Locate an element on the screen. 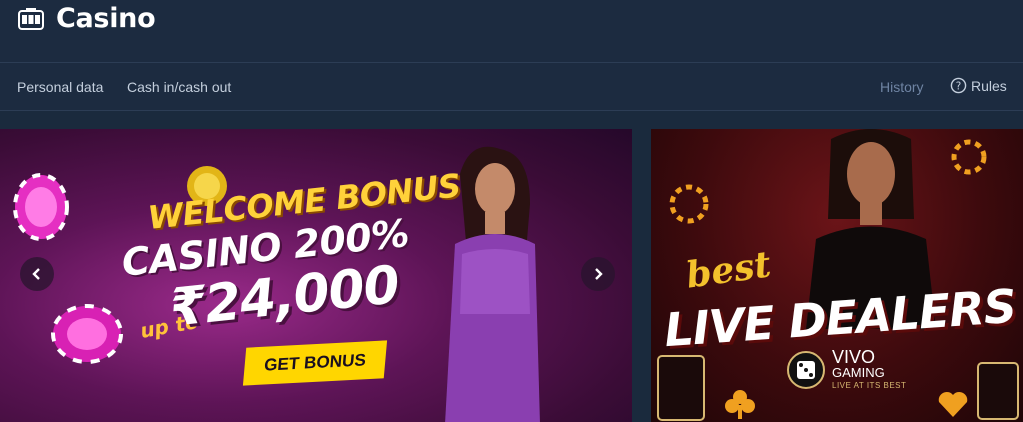 This screenshot has height=422, width=1023. best-label: best is located at coordinates (728, 270).